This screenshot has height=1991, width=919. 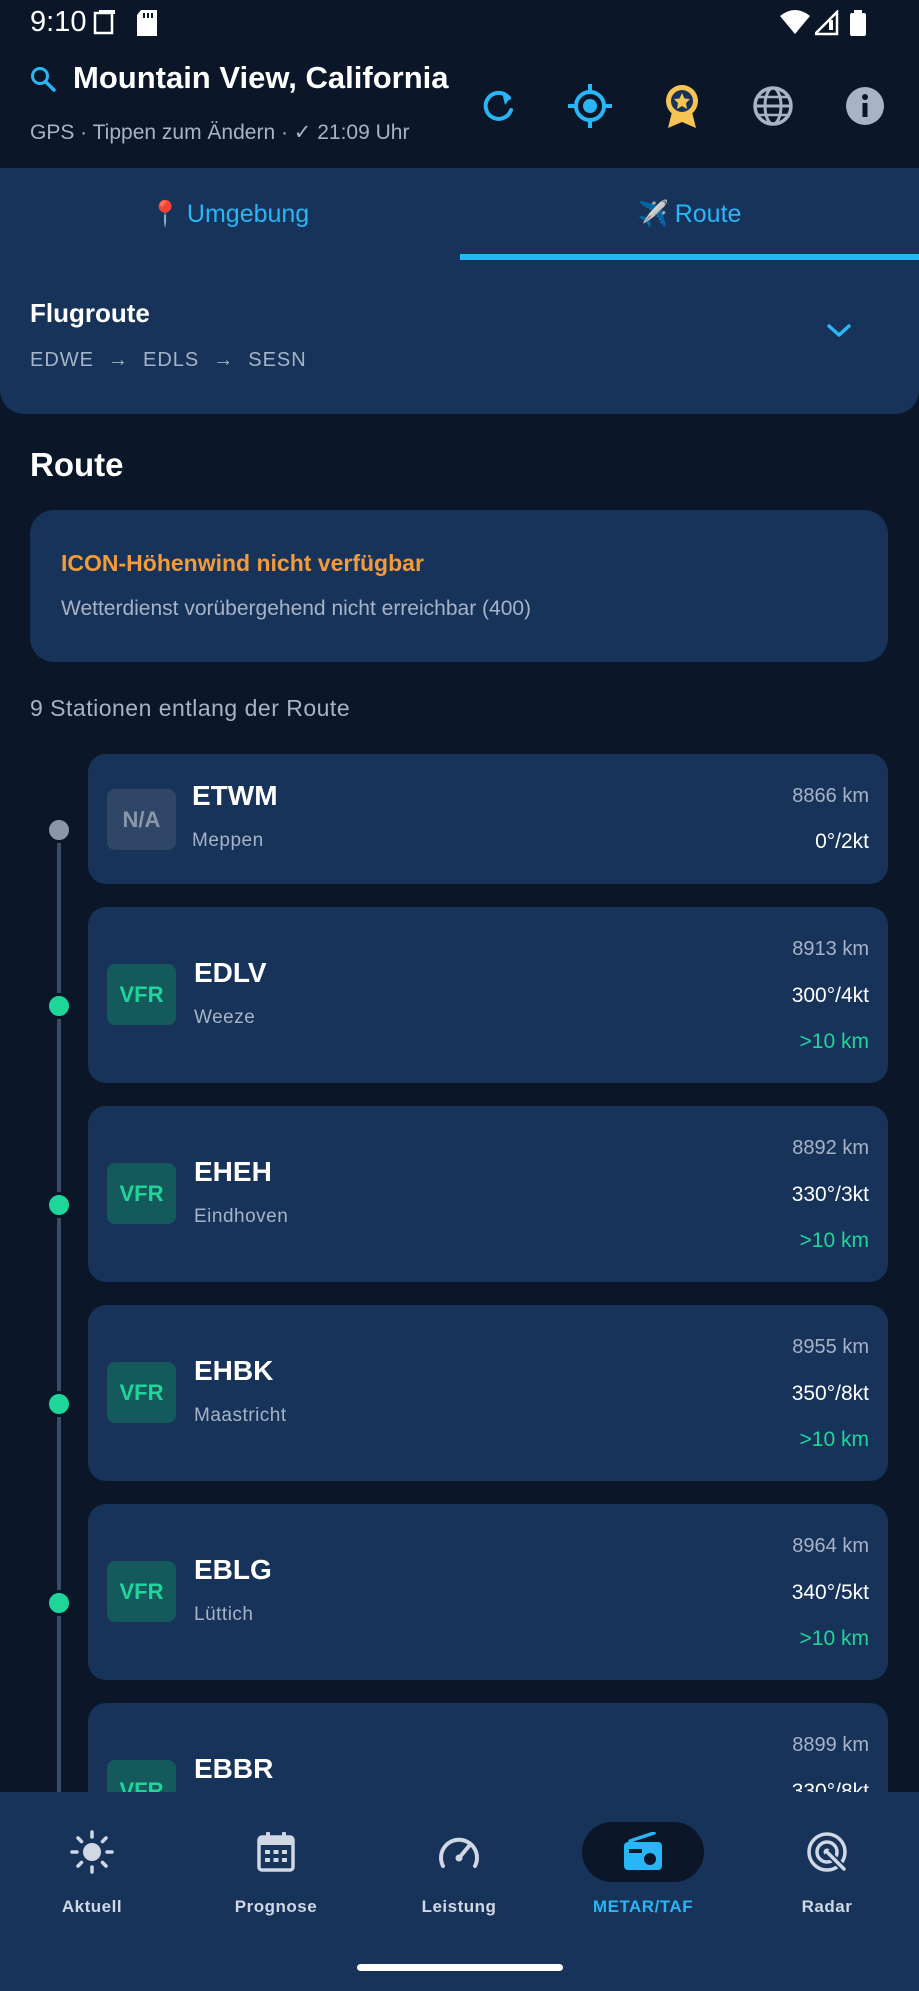 What do you see at coordinates (842, 841) in the screenshot?
I see `station-wind: 0°/2kt` at bounding box center [842, 841].